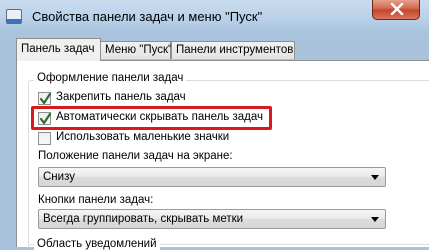 This screenshot has width=429, height=250. I want to click on checkmark-icon, so click(45, 98).